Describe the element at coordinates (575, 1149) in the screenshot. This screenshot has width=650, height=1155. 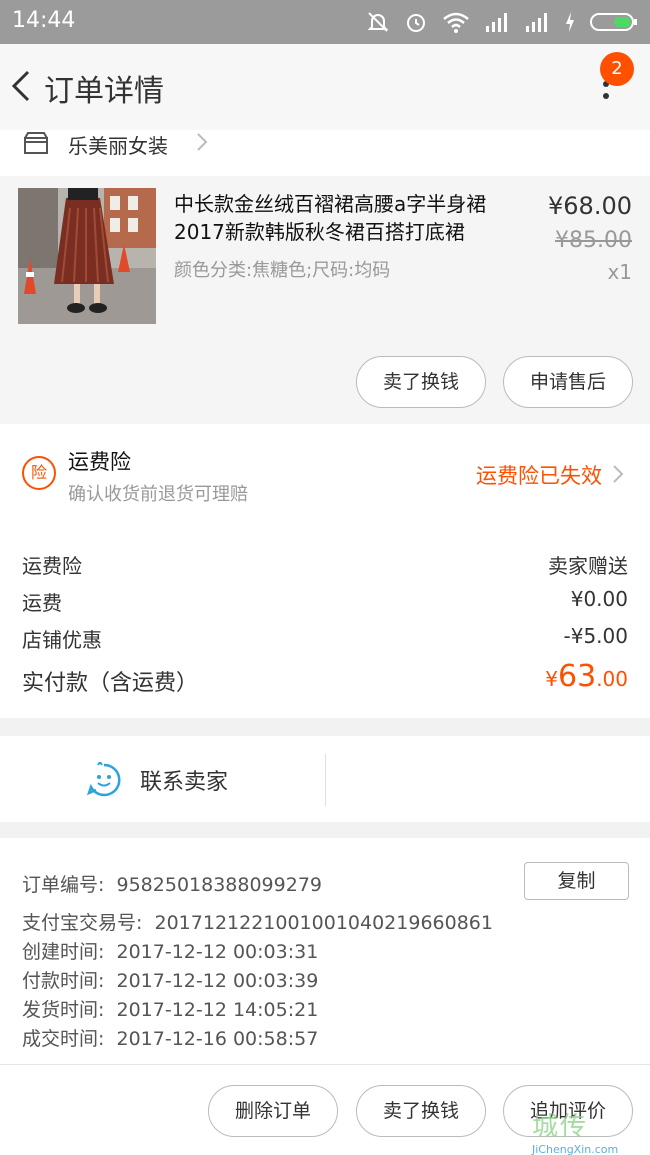
I see `watermark-bottom: JiChengXin.com` at that location.